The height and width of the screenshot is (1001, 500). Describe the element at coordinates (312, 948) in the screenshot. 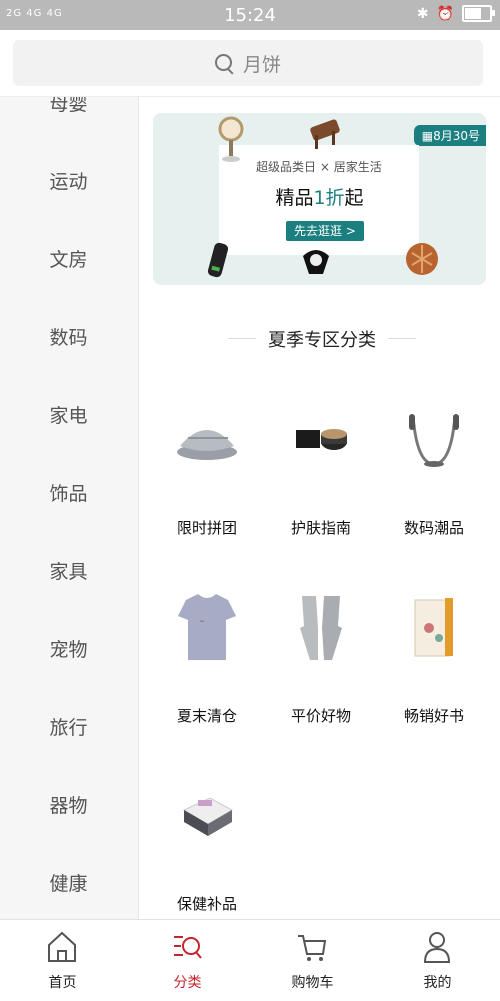

I see `cart-icon` at that location.